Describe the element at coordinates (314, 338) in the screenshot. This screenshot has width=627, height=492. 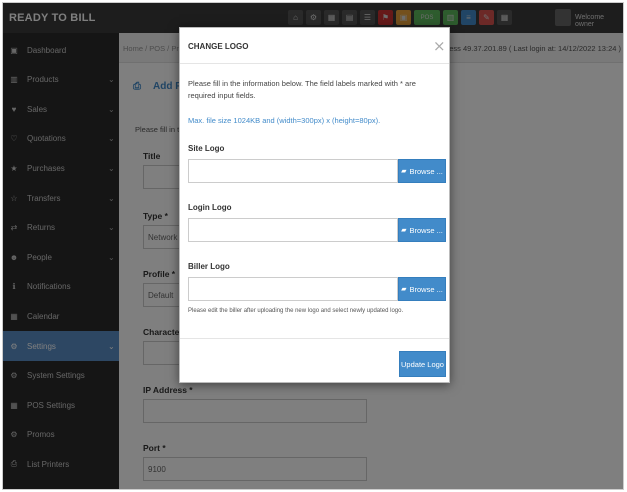
I see `modal-footer` at that location.